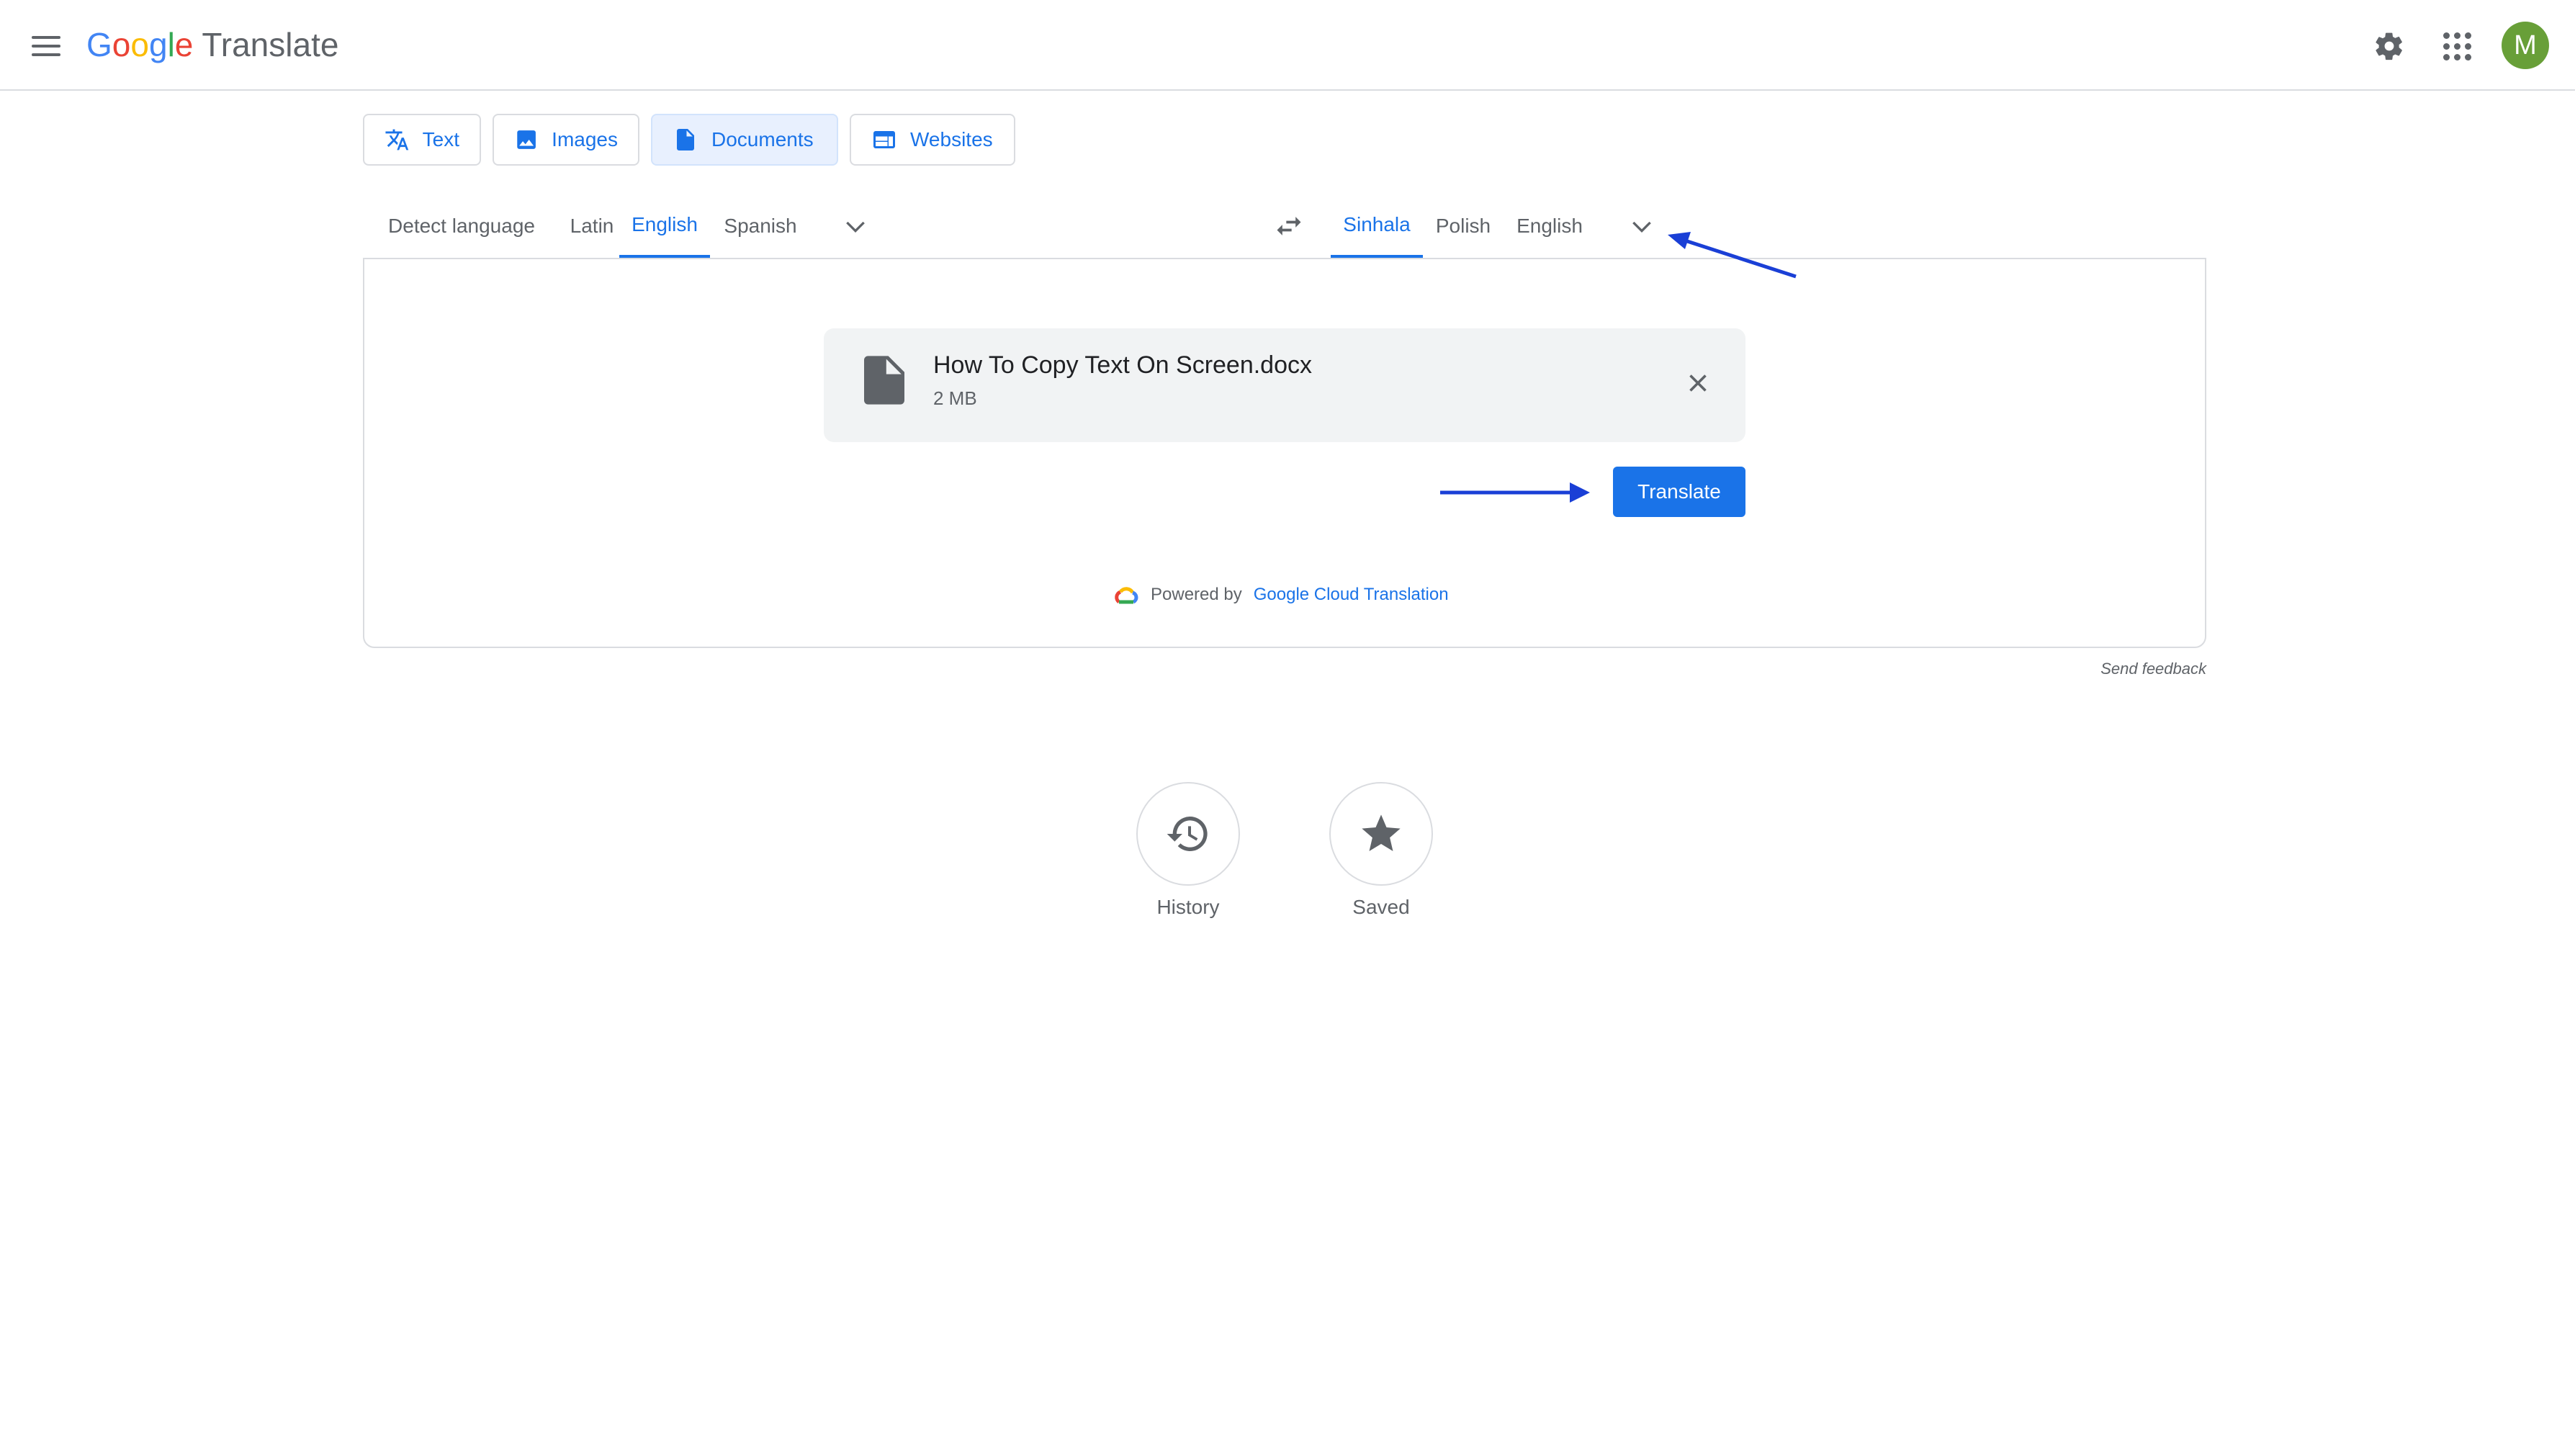 The width and height of the screenshot is (2575, 1456). Describe the element at coordinates (2457, 46) in the screenshot. I see `google-apps-icon` at that location.